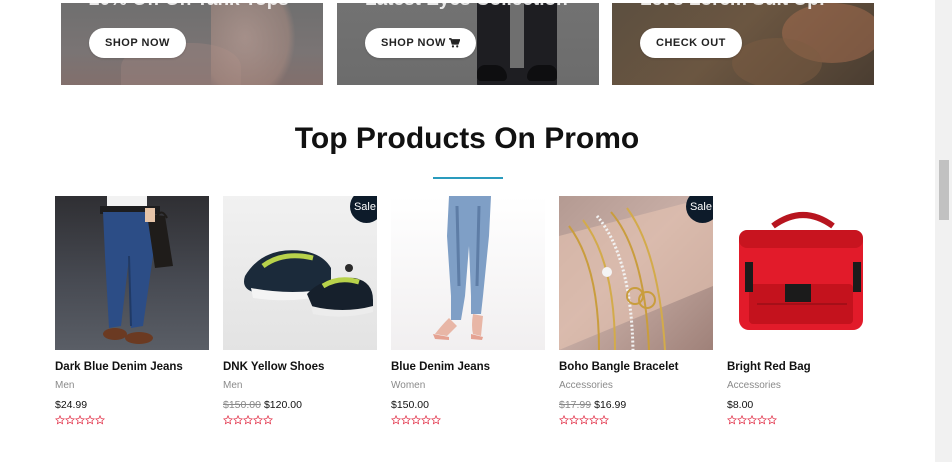  Describe the element at coordinates (575, 405) in the screenshot. I see `old-price: $17.99` at that location.